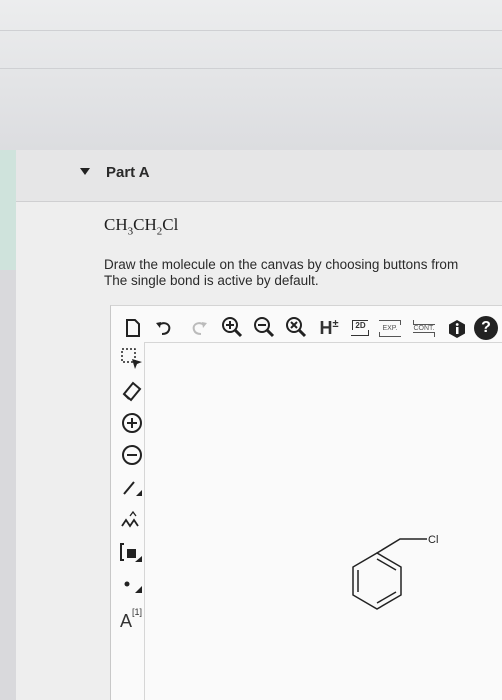 The image size is (502, 700). Describe the element at coordinates (486, 328) in the screenshot. I see `help-icon: ?` at that location.